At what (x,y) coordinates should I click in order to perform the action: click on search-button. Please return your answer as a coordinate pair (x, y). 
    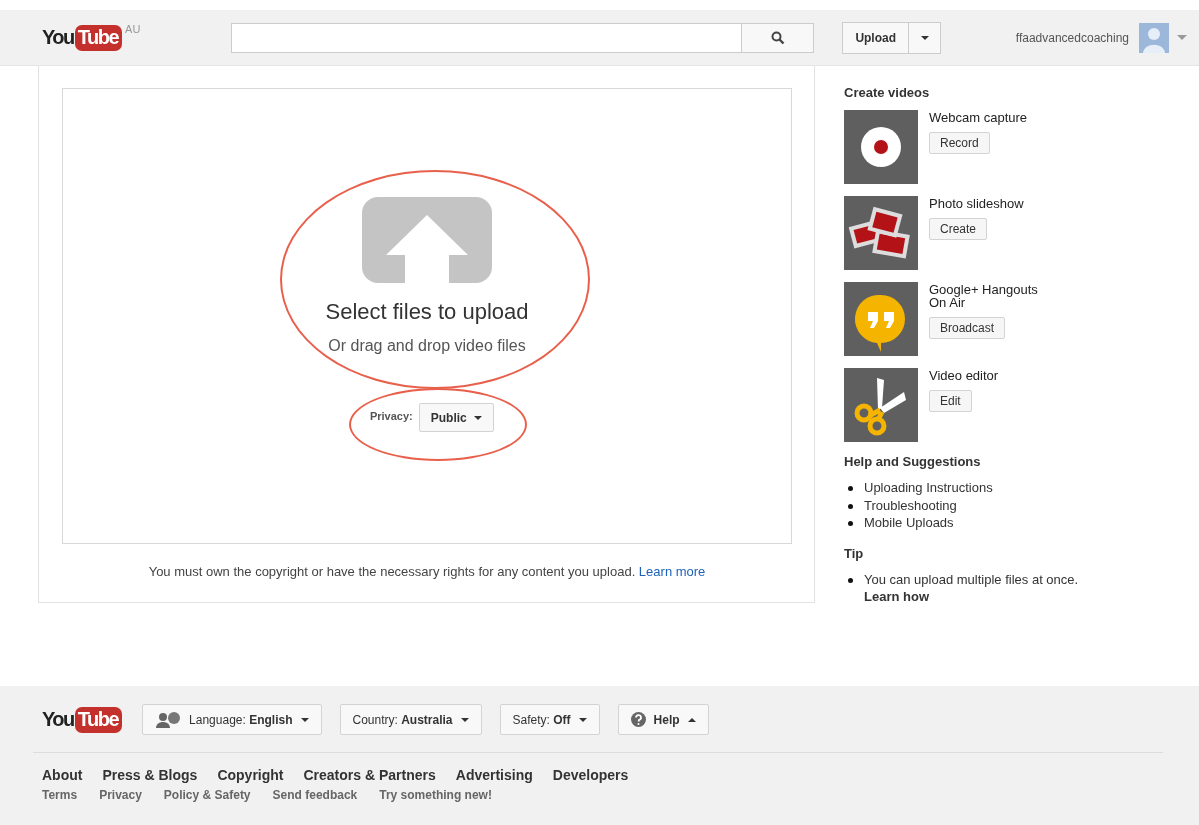
    Looking at the image, I should click on (778, 37).